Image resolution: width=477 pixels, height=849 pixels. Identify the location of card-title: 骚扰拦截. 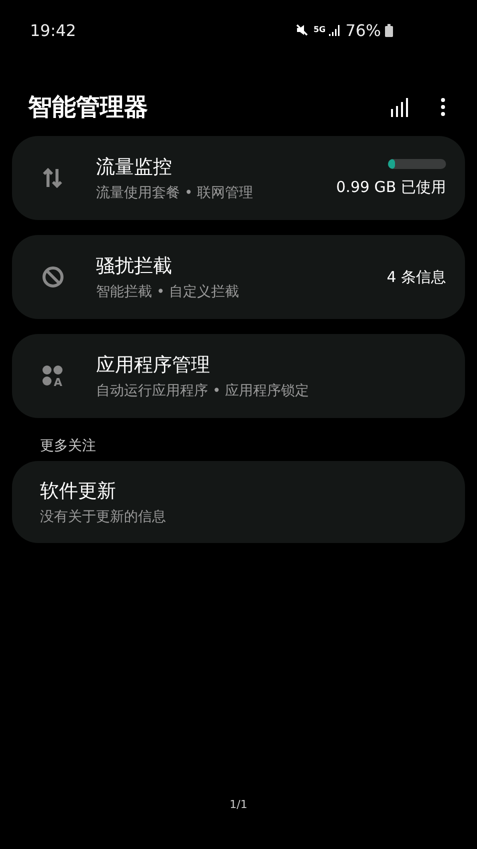
(134, 266).